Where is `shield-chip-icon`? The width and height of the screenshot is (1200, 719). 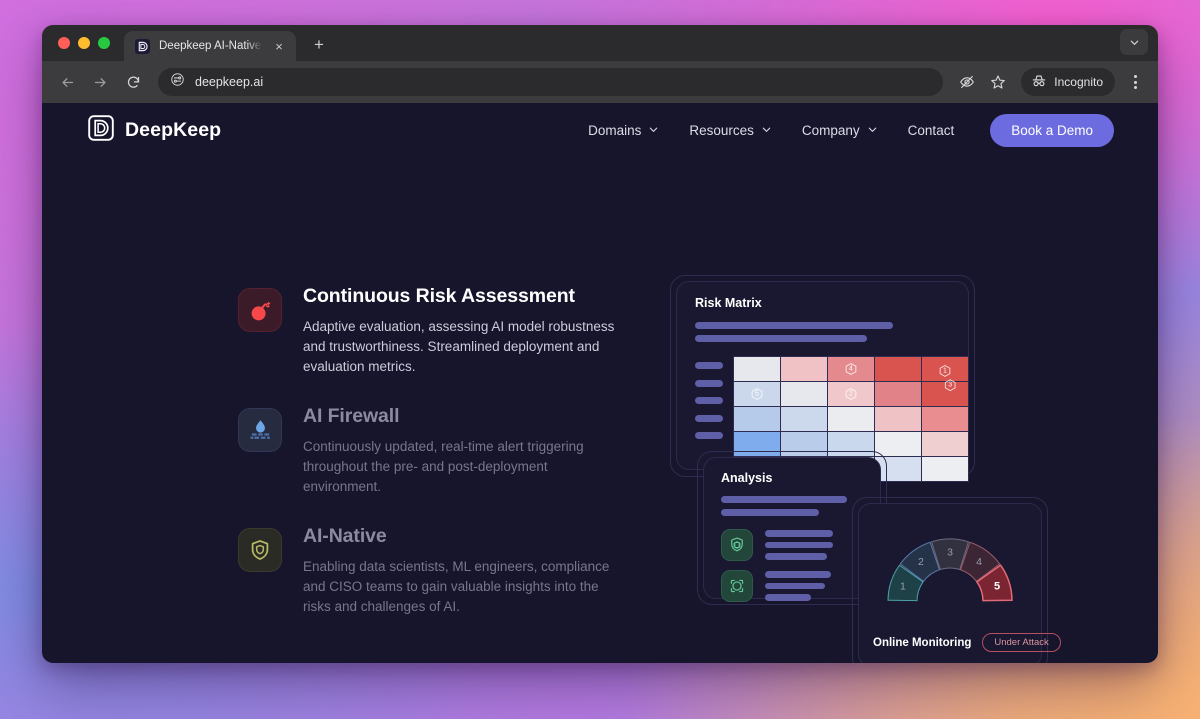
shield-chip-icon is located at coordinates (737, 545).